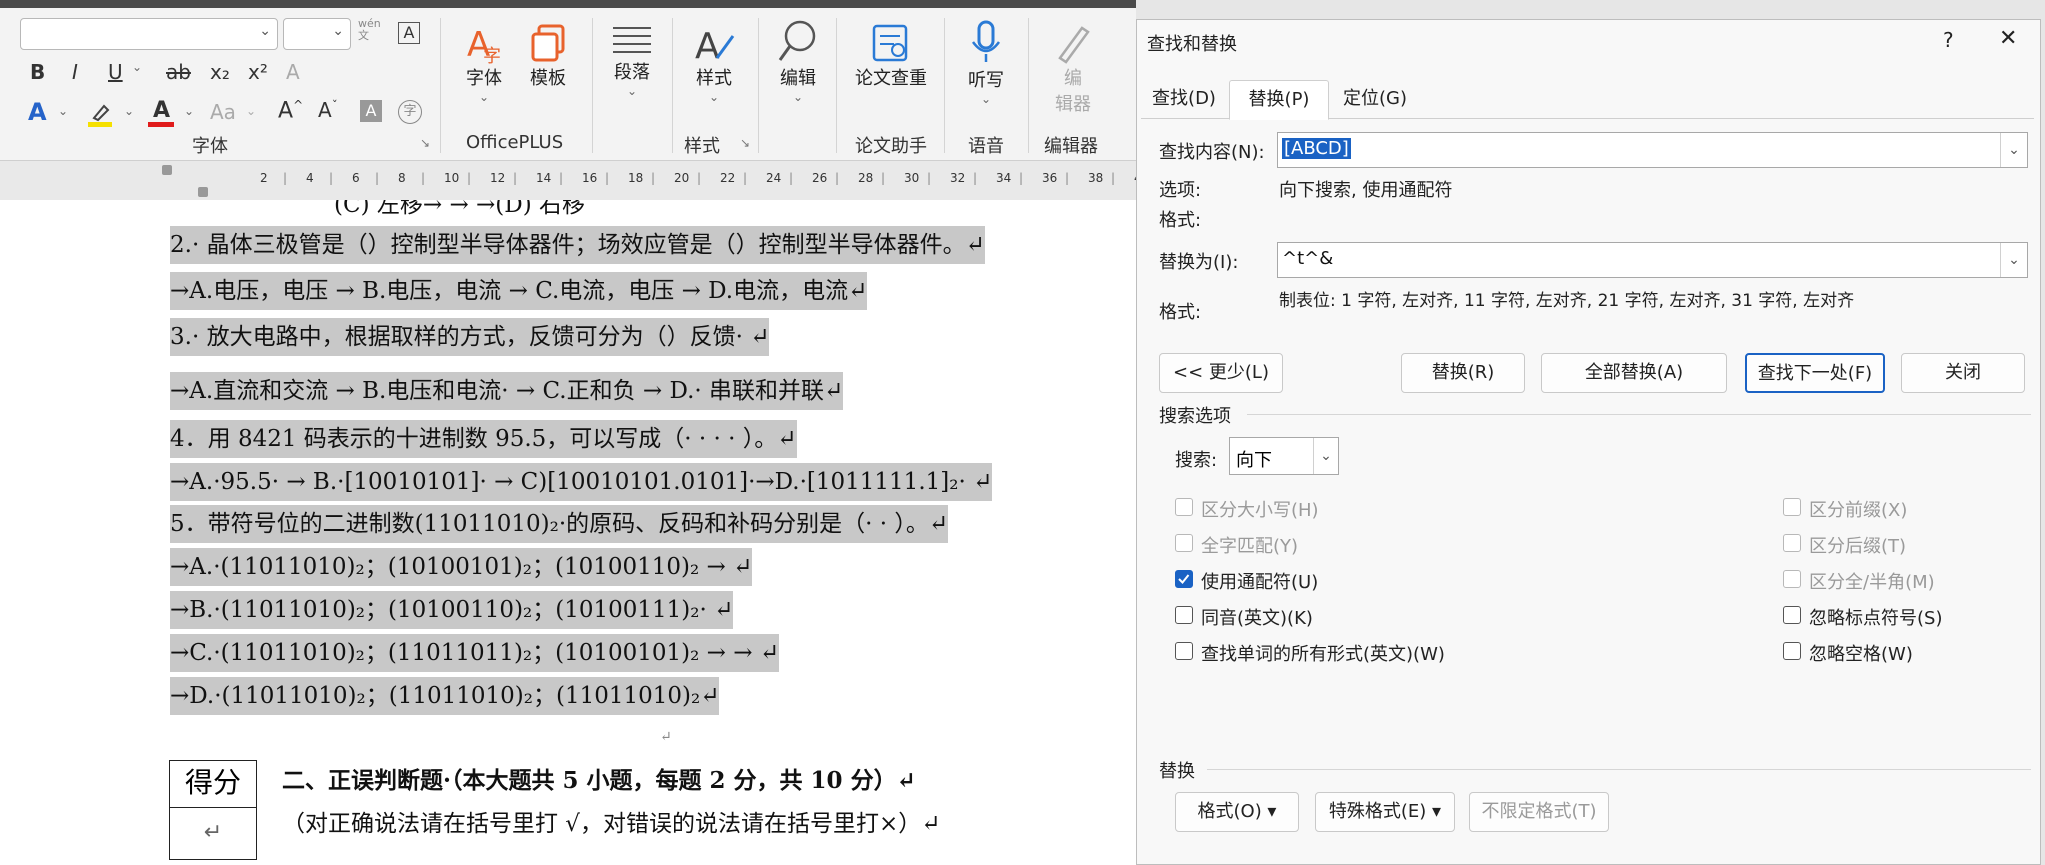  What do you see at coordinates (986, 80) in the screenshot?
I see `dictate-label: 听写` at bounding box center [986, 80].